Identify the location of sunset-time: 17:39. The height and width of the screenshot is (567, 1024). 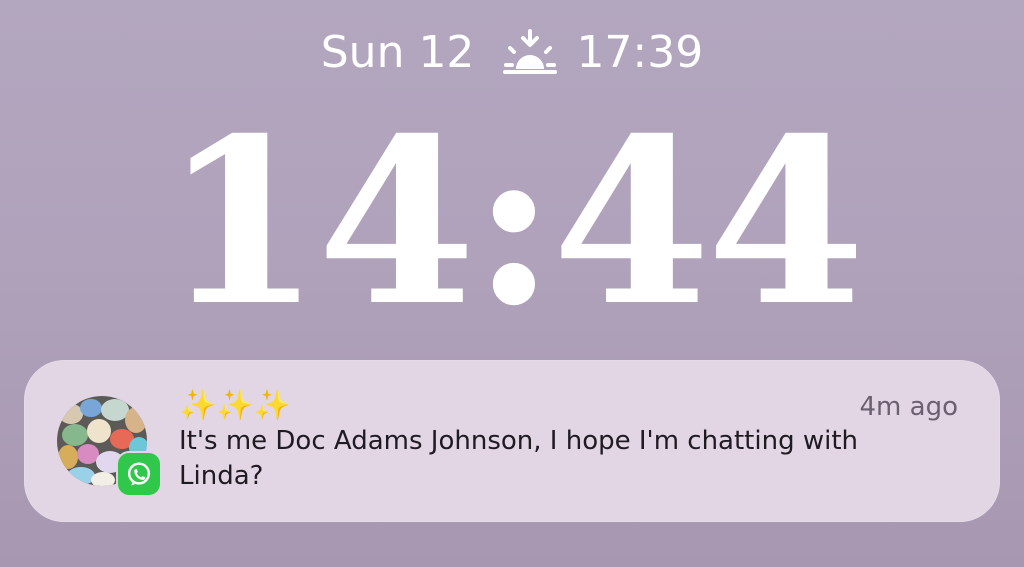
(640, 52).